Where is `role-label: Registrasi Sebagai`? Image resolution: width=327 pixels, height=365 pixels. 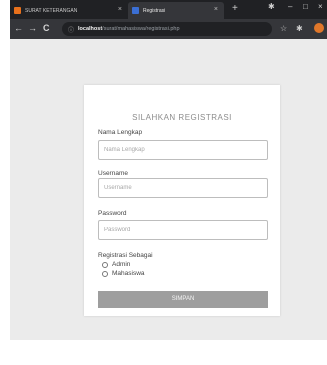 role-label: Registrasi Sebagai is located at coordinates (125, 255).